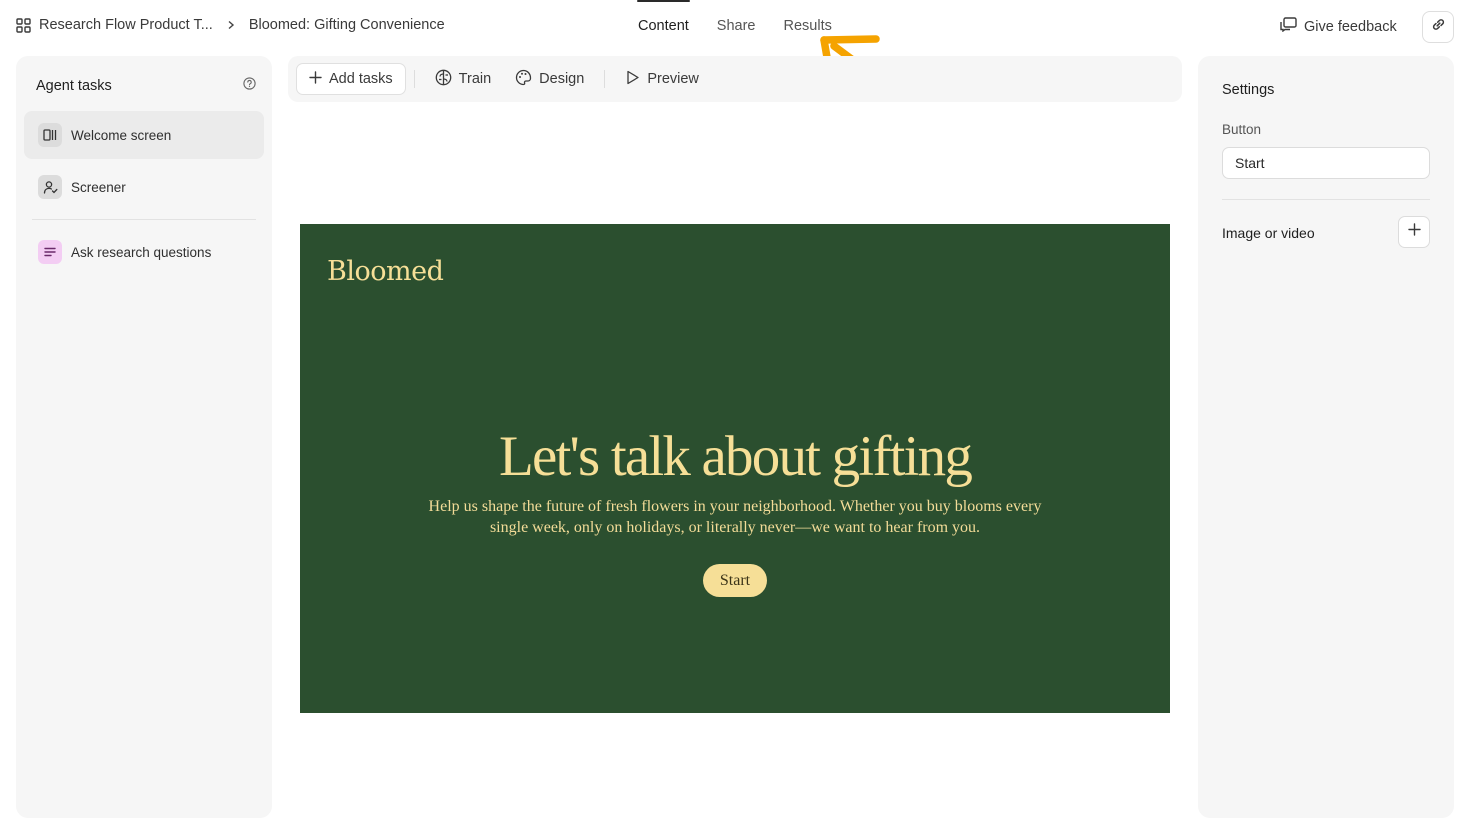 This screenshot has height=834, width=1470. I want to click on chevron-right-icon, so click(231, 25).